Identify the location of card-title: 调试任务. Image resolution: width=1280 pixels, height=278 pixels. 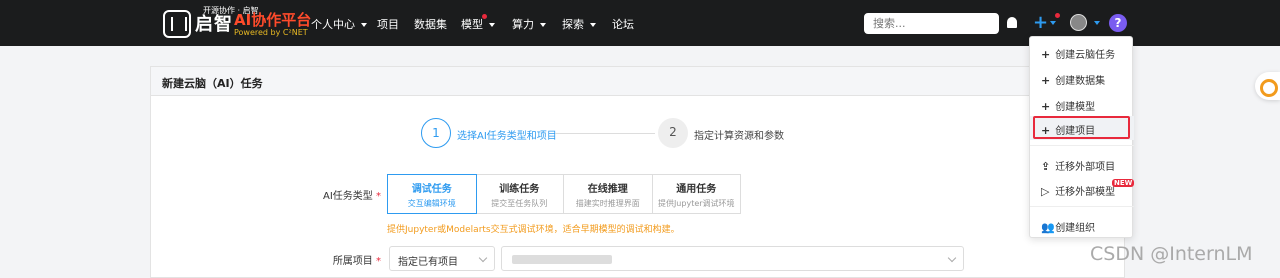
(431, 189).